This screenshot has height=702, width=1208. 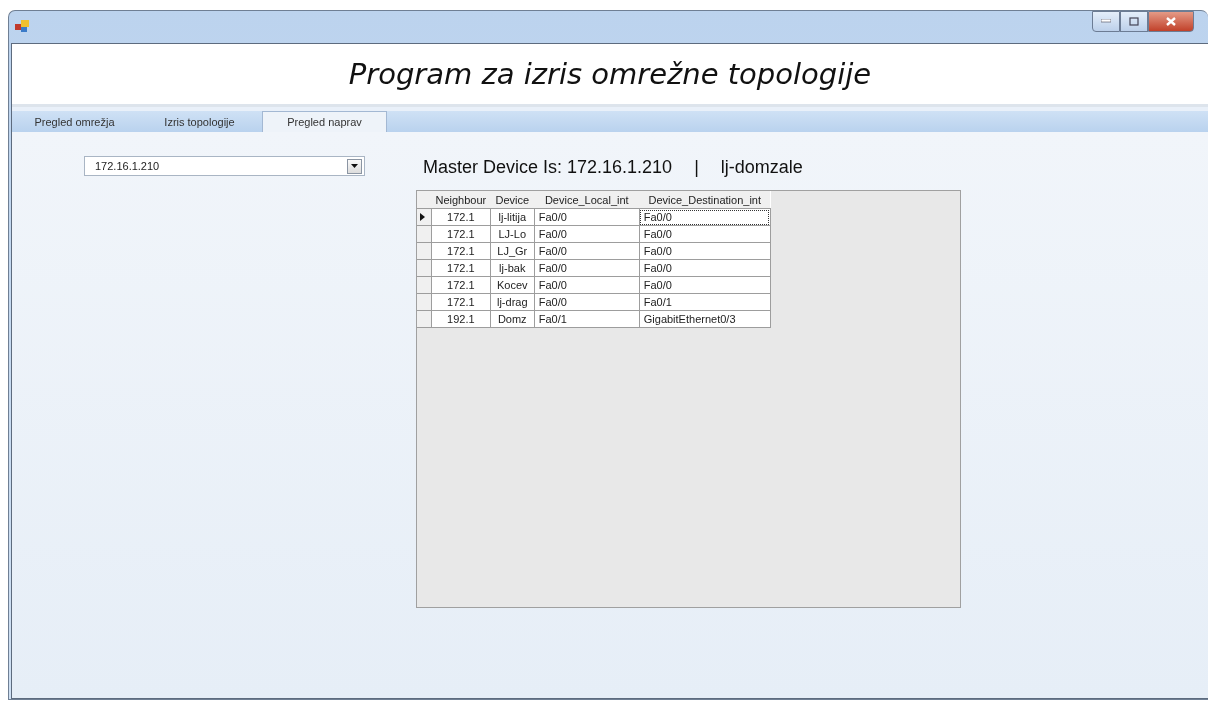 I want to click on tab: Izris topologije, so click(x=199, y=121).